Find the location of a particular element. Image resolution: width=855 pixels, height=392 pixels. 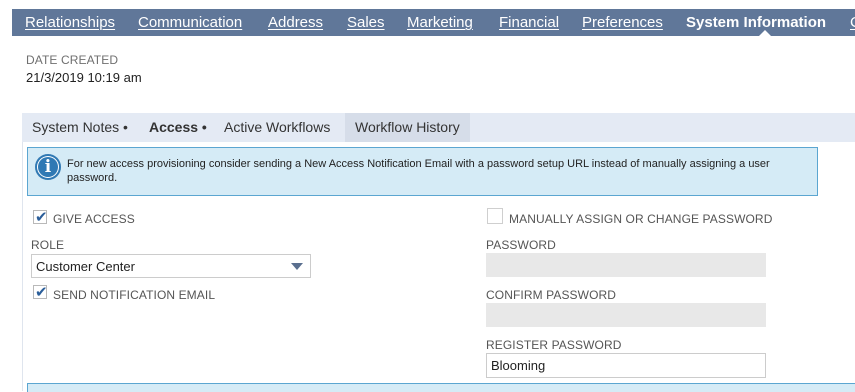

confirm-password-label: CONFIRM PASSWORD is located at coordinates (551, 295).